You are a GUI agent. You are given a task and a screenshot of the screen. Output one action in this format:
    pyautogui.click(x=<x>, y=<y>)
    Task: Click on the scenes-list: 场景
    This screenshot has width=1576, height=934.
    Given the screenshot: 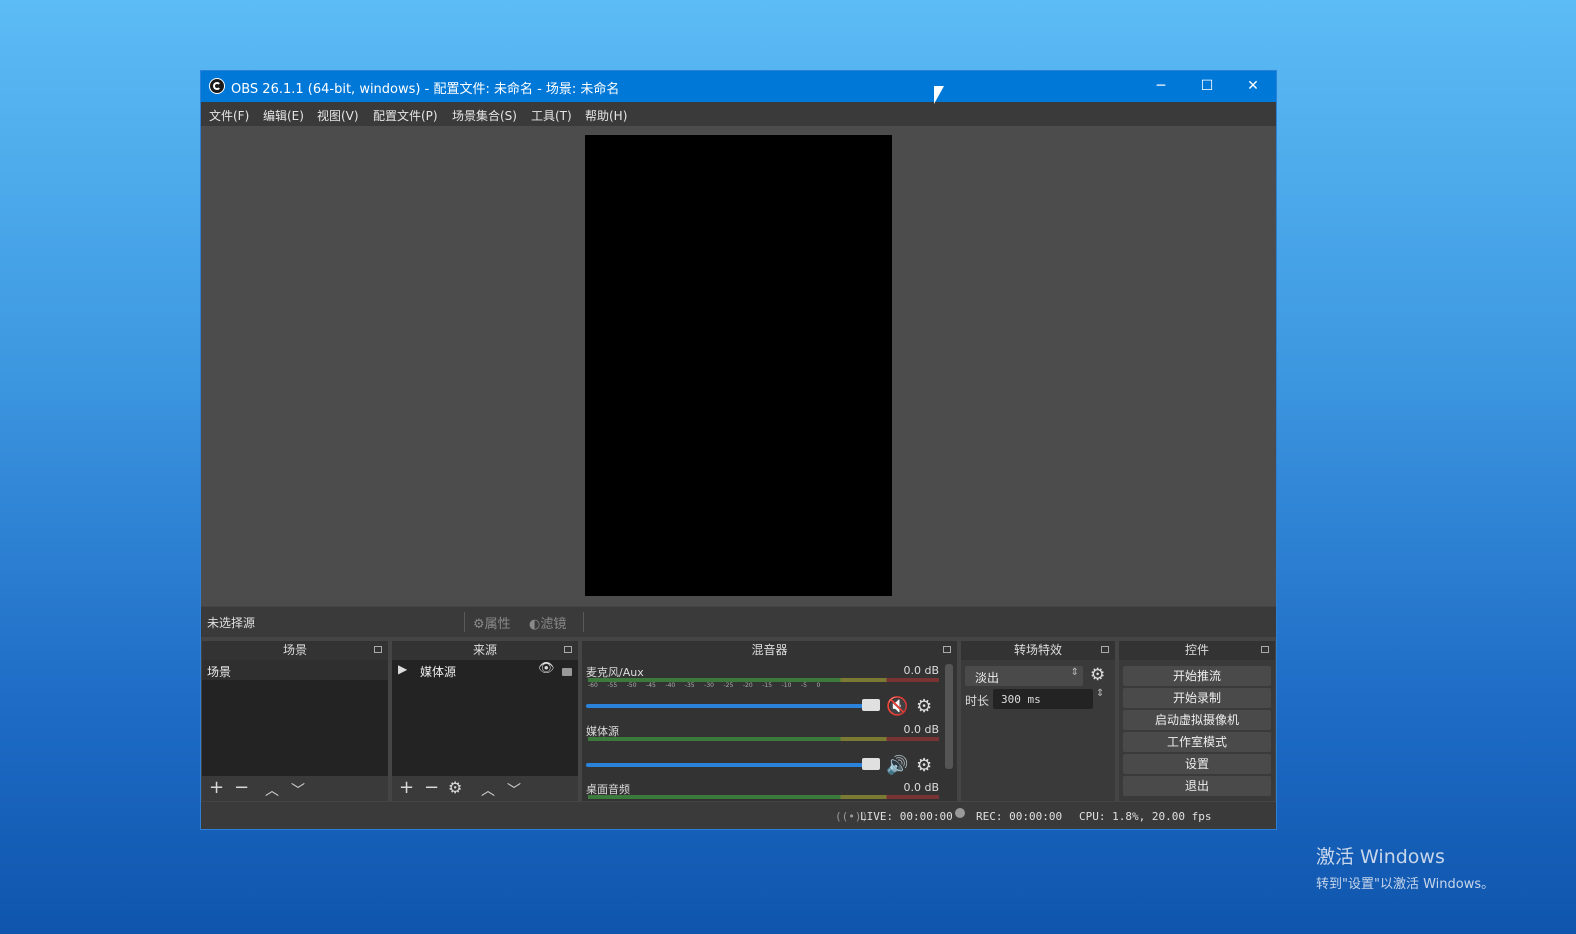 What is the action you would take?
    pyautogui.click(x=295, y=718)
    